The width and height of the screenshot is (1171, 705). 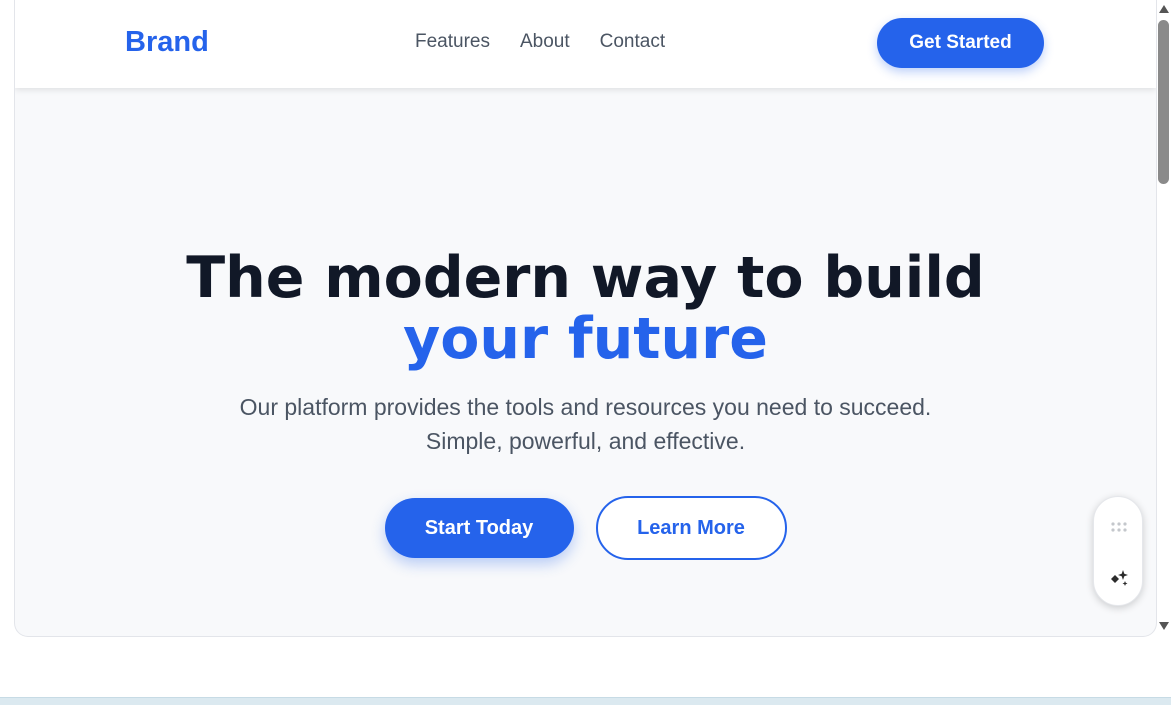 I want to click on navbar: Brand Features About Contact Get Started, so click(x=585, y=44).